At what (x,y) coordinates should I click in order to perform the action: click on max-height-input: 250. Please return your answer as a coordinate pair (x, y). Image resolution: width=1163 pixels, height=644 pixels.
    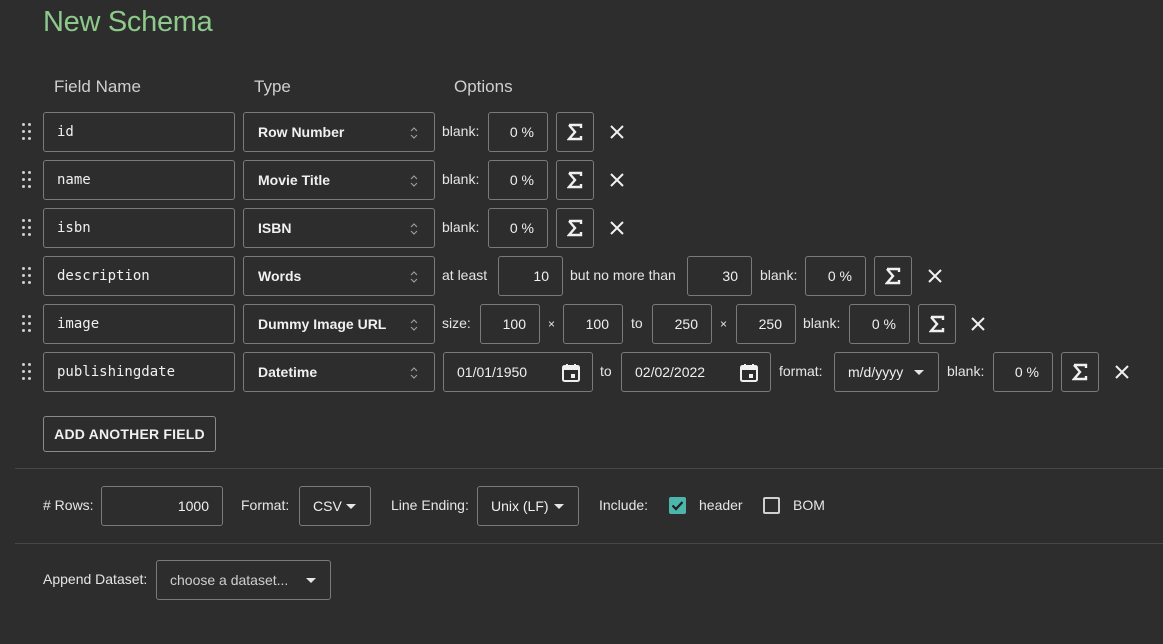
    Looking at the image, I should click on (766, 324).